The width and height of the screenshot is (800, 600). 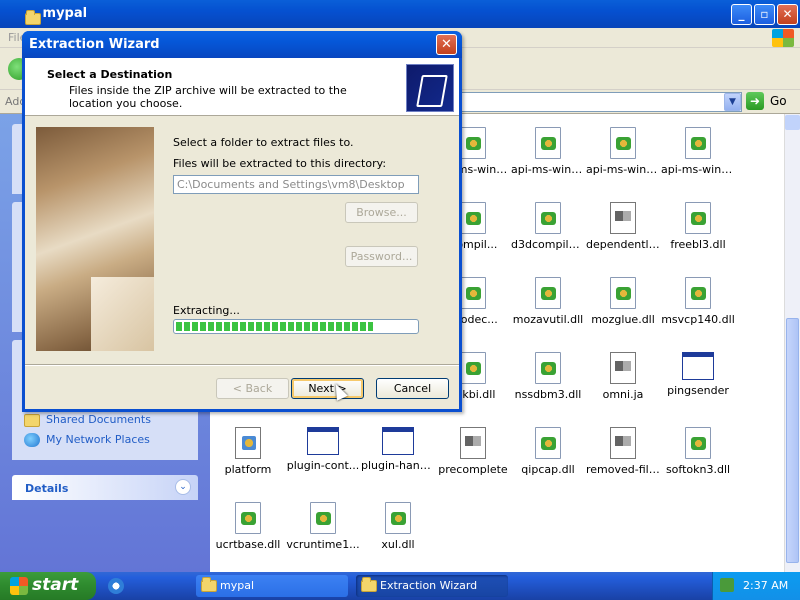 I want to click on file-item: platform, so click(x=248, y=451).